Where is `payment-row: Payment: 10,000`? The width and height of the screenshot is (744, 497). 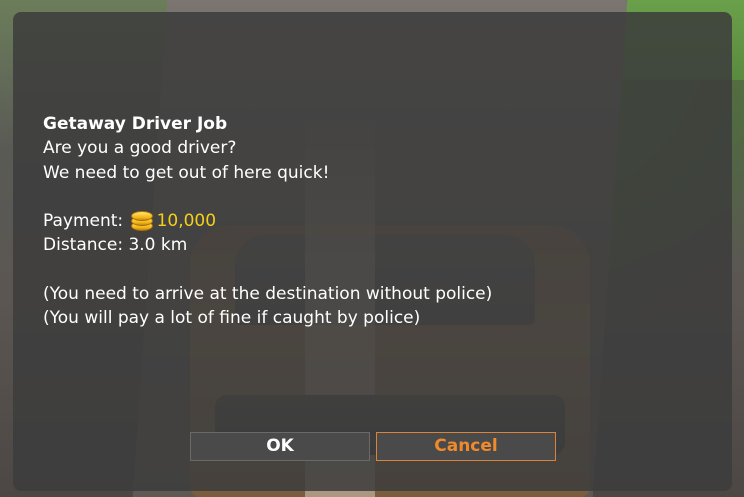 payment-row: Payment: 10,000 is located at coordinates (373, 221).